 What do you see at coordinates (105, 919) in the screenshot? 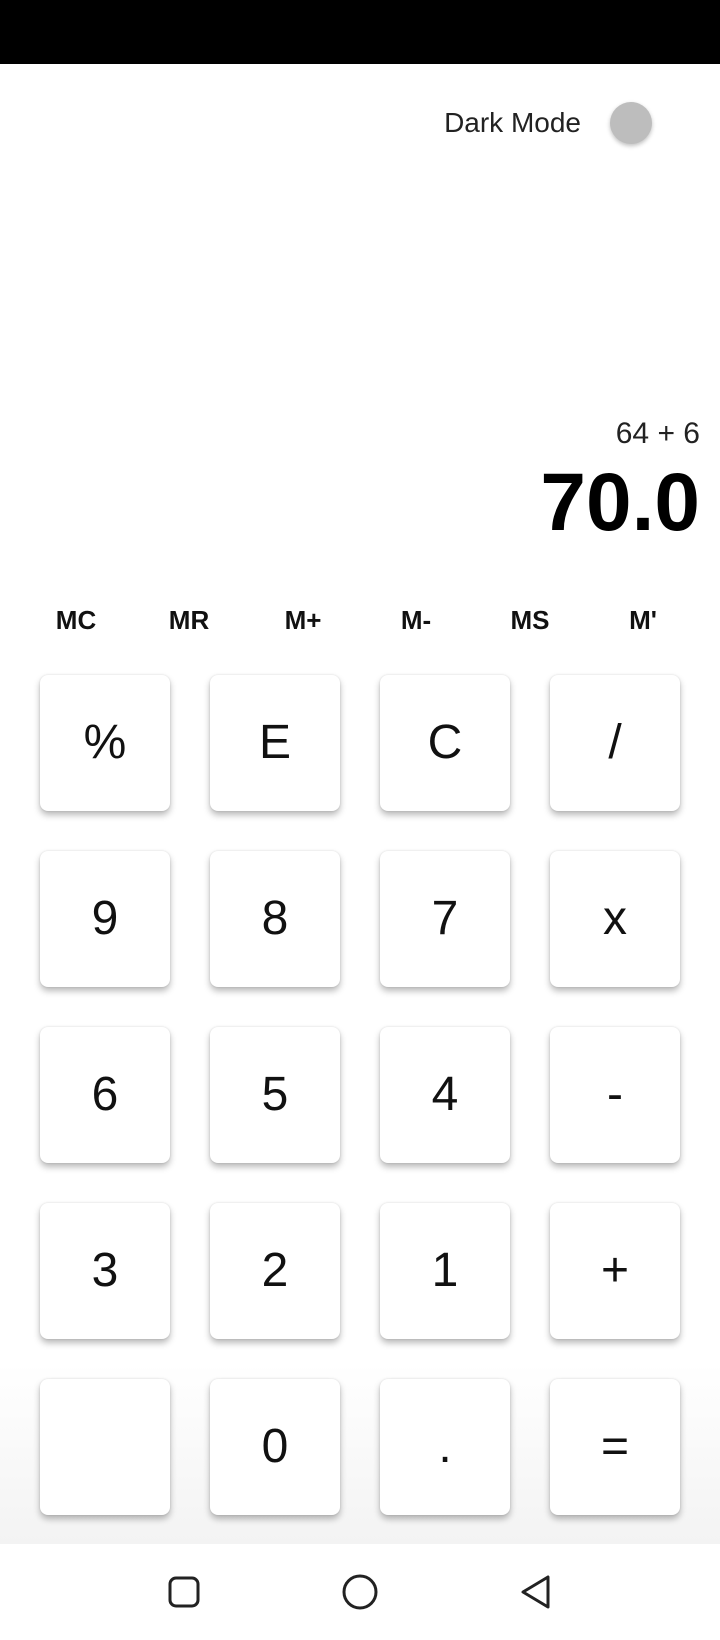
I see `digit-9-key: 9` at bounding box center [105, 919].